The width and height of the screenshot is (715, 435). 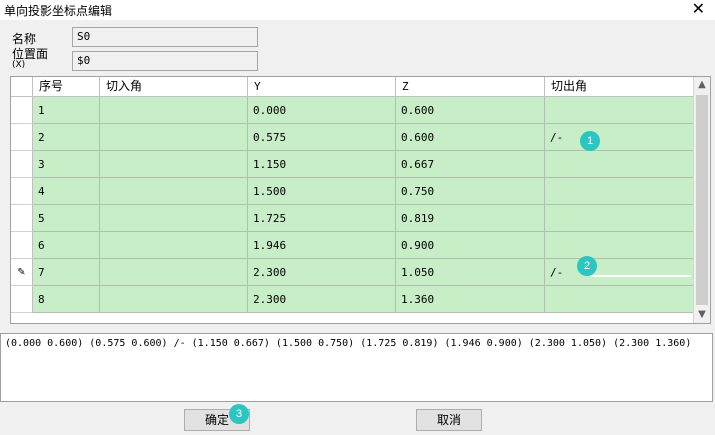 What do you see at coordinates (30, 54) in the screenshot?
I see `position-label: 位置面` at bounding box center [30, 54].